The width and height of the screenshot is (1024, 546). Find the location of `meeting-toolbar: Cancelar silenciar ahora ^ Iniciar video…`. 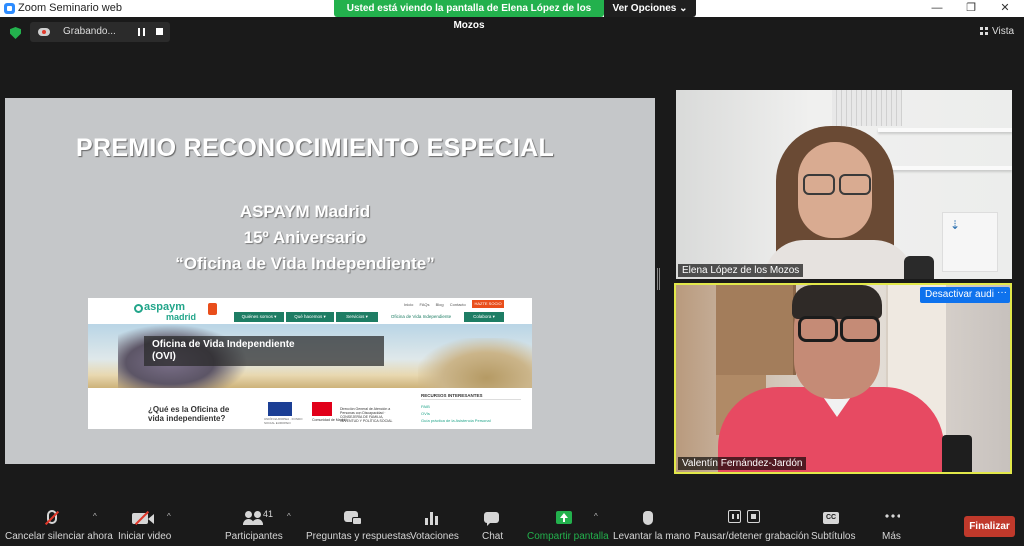

meeting-toolbar: Cancelar silenciar ahora ^ Iniciar video… is located at coordinates (512, 525).